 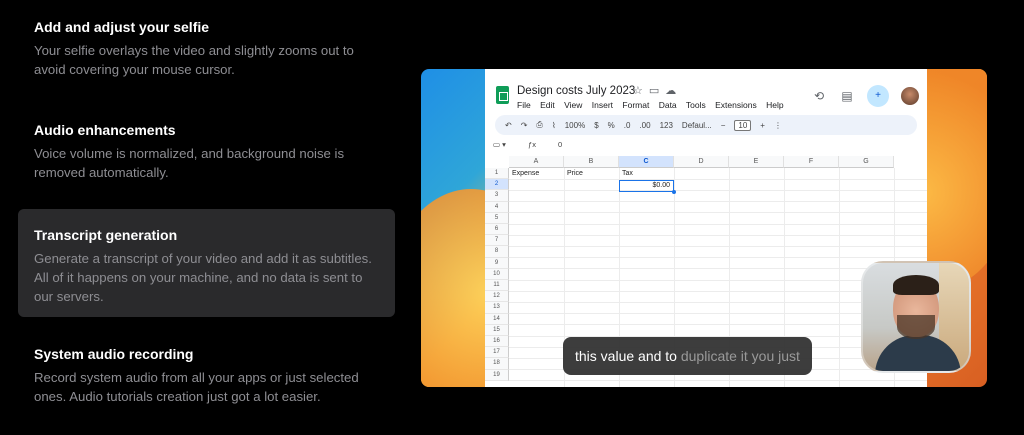 What do you see at coordinates (497, 297) in the screenshot?
I see `row-header: 12` at bounding box center [497, 297].